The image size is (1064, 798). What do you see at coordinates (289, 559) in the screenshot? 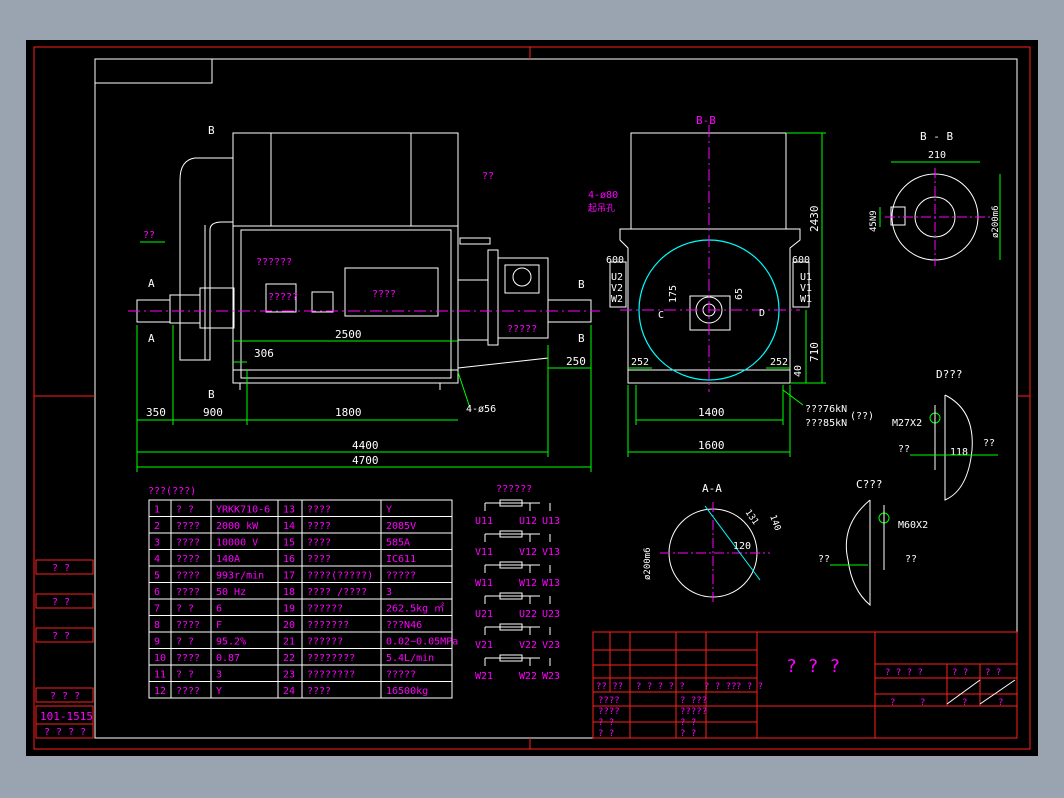
I see `spec-cell-r4-c4: 16` at bounding box center [289, 559].